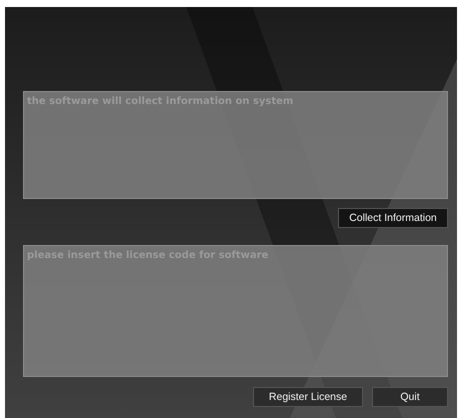  What do you see at coordinates (308, 397) in the screenshot?
I see `register-license-button: Register License` at bounding box center [308, 397].